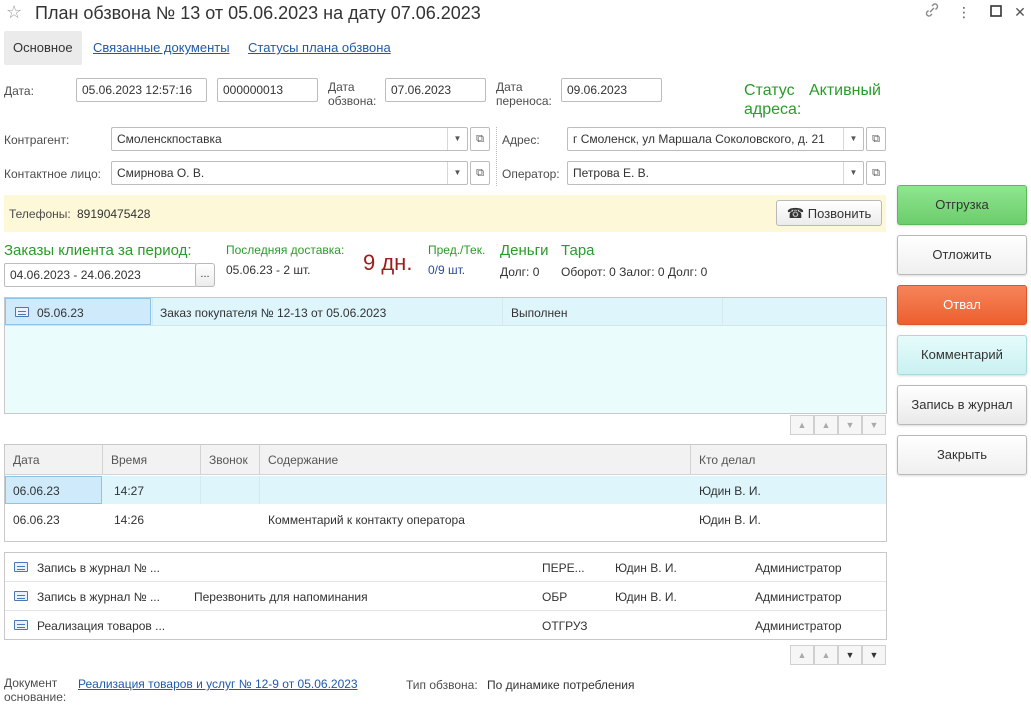 The image size is (1031, 705). What do you see at coordinates (962, 405) in the screenshot?
I see `journal-entry-button: Запись в журнал` at bounding box center [962, 405].